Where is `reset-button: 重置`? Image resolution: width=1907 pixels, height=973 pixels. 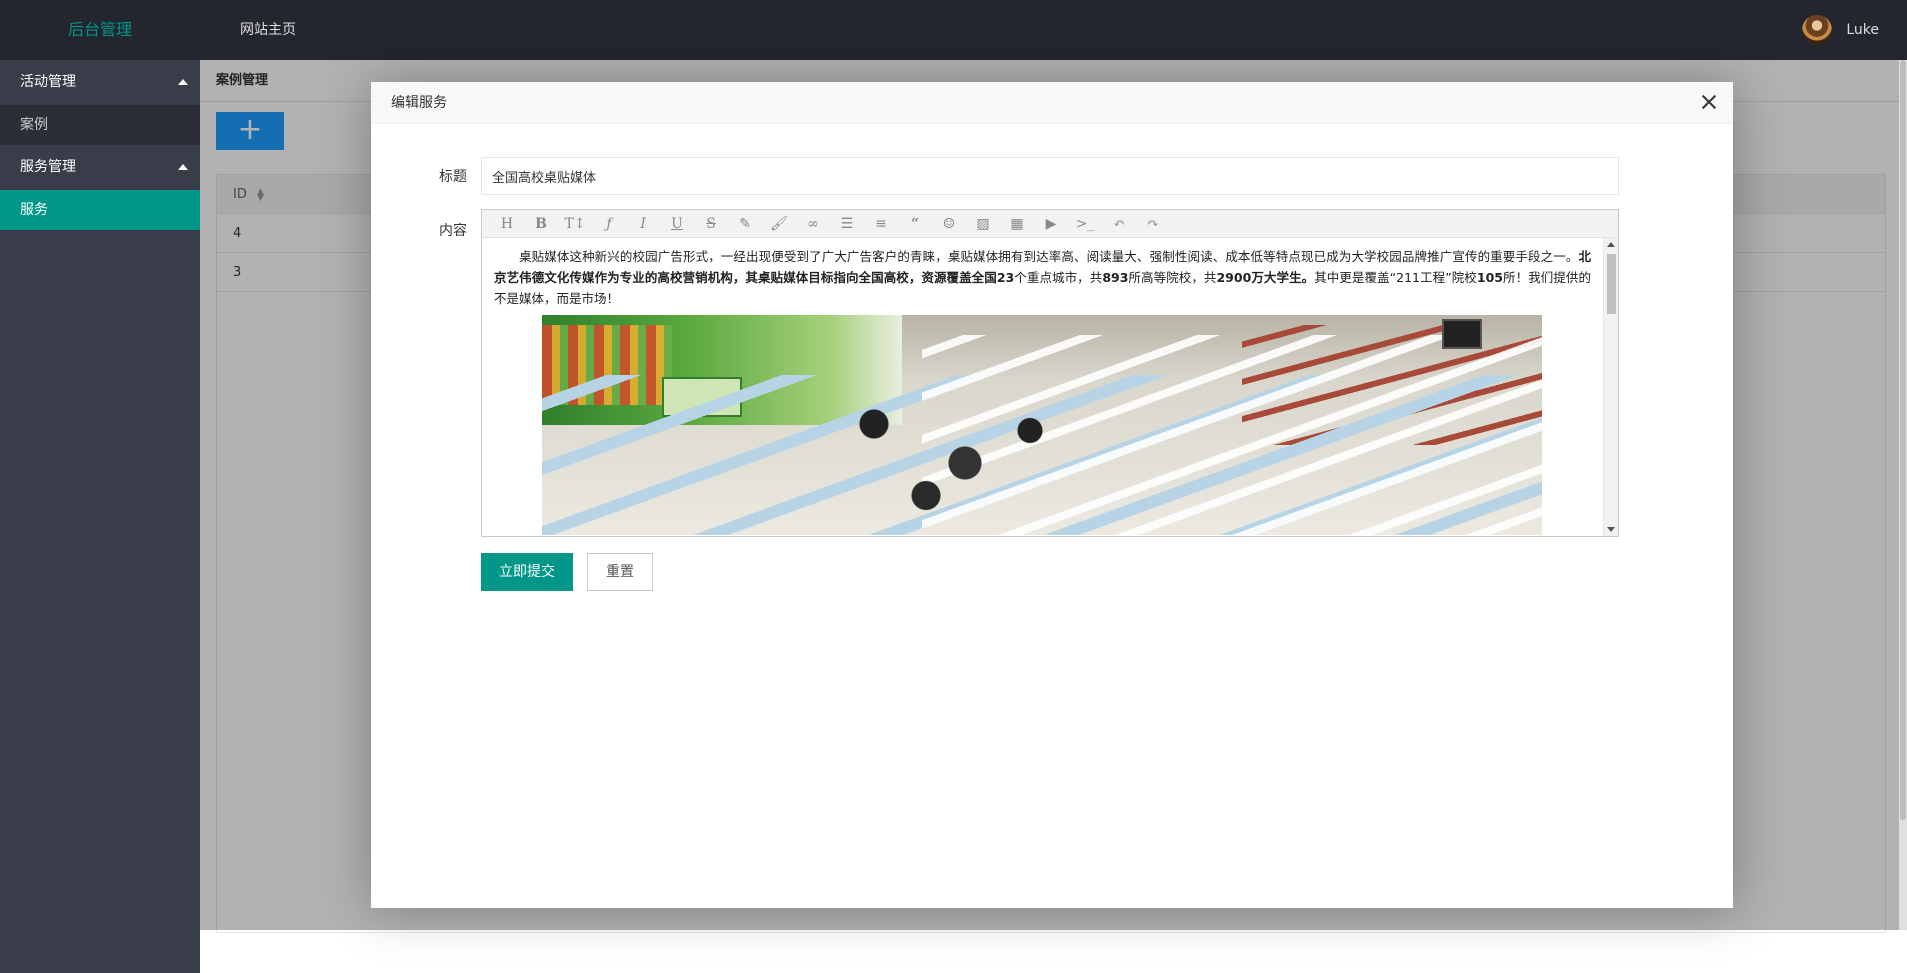 reset-button: 重置 is located at coordinates (620, 572).